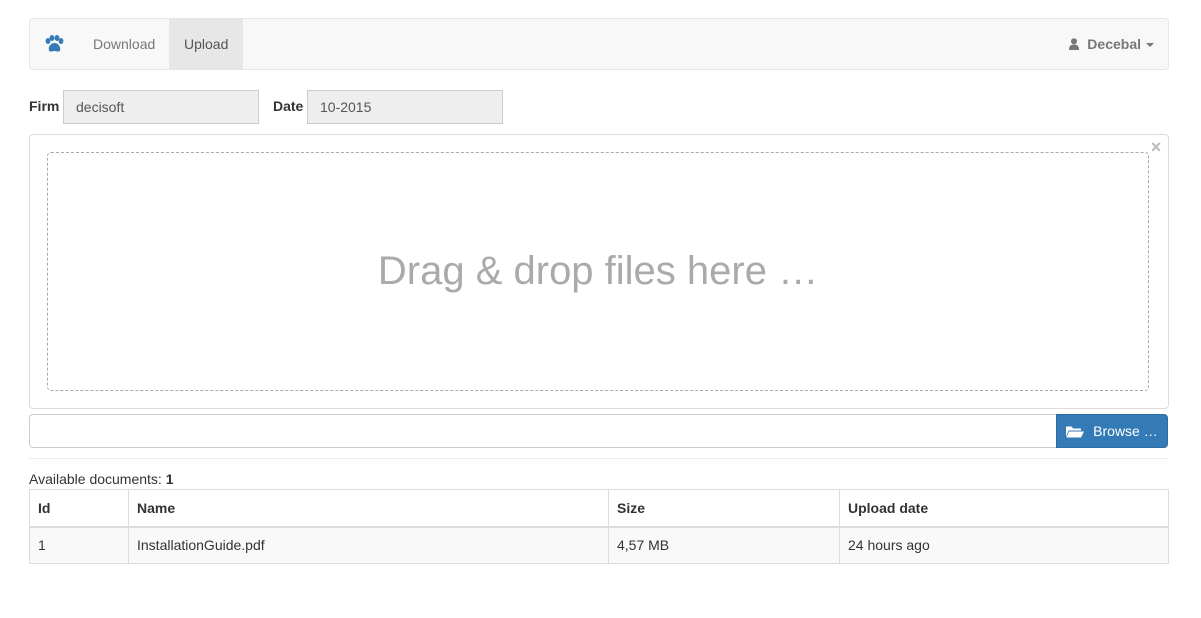 This screenshot has width=1201, height=618. I want to click on user-name: Decebal, so click(1114, 44).